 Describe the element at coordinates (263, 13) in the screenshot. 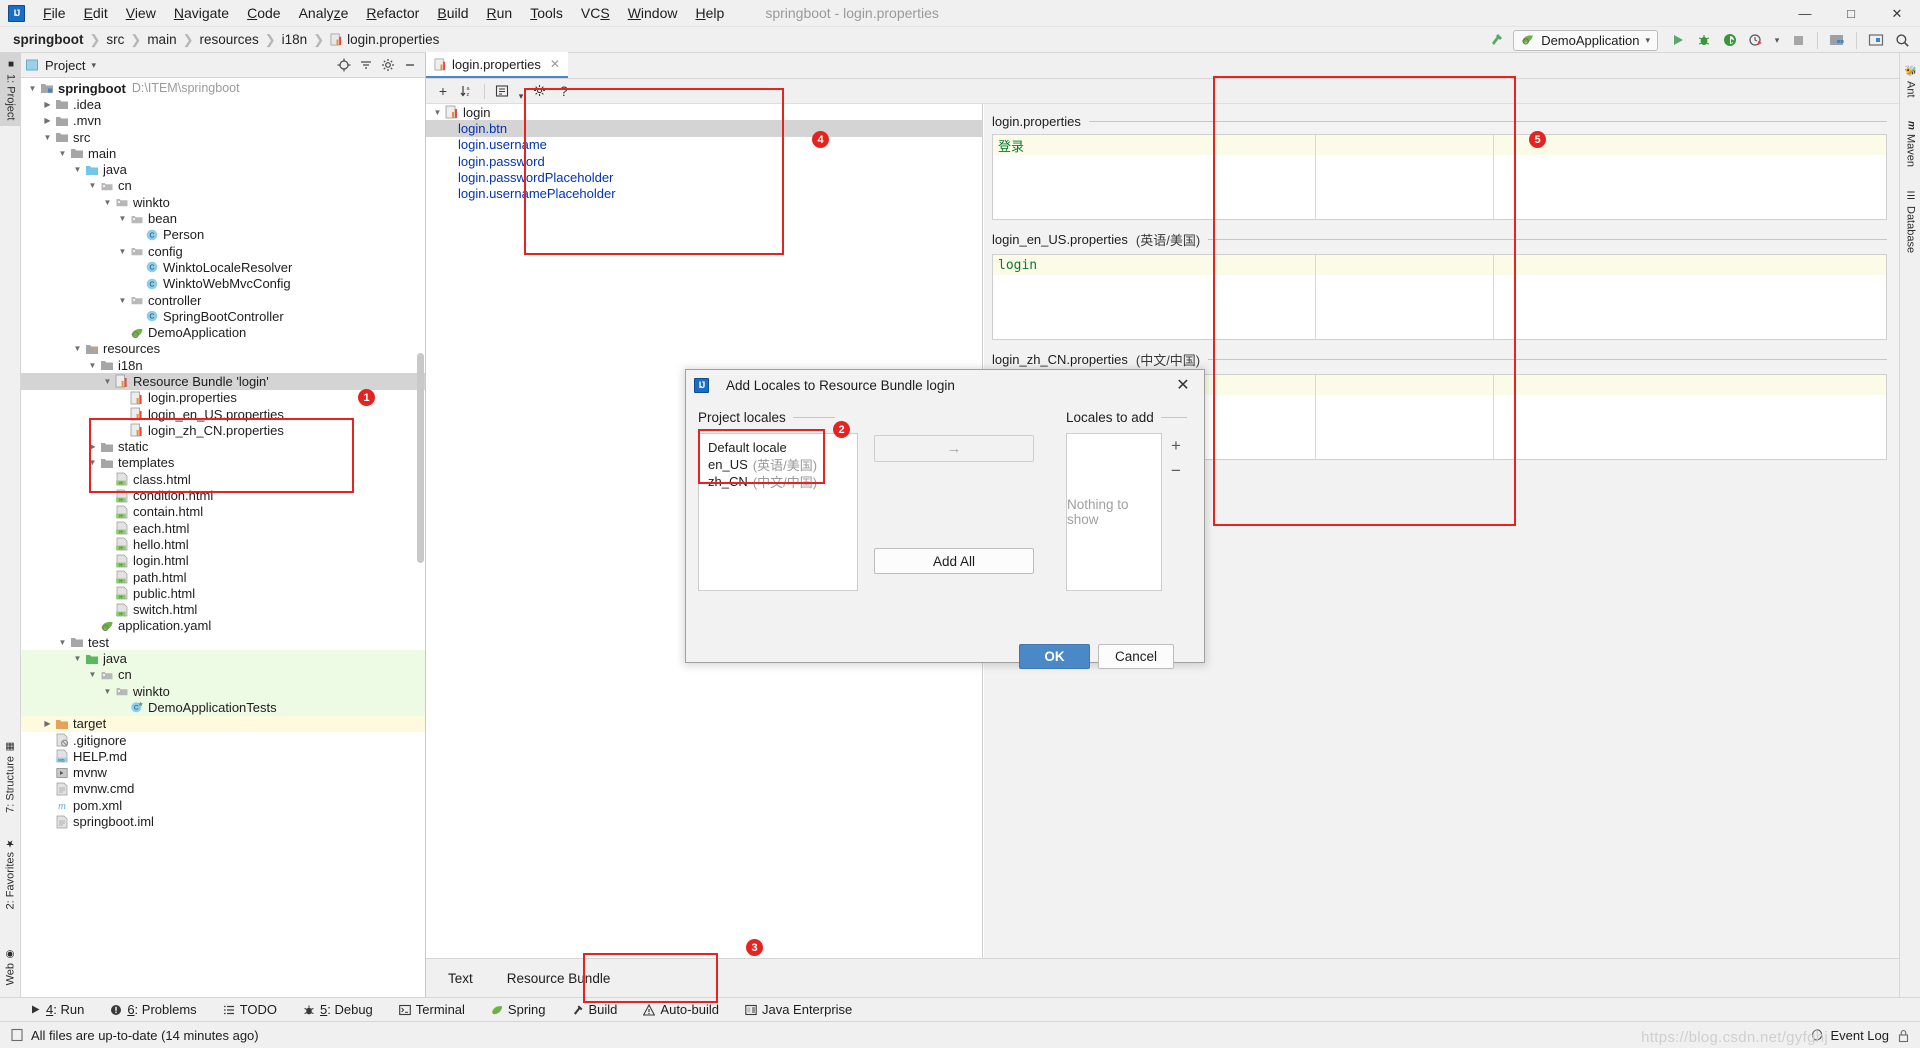

I see `menu-code: Code` at that location.